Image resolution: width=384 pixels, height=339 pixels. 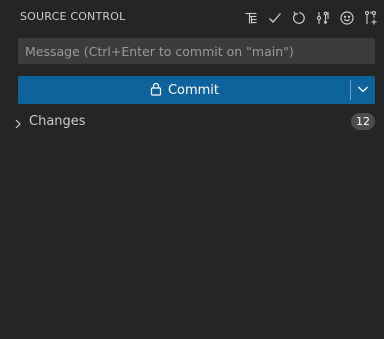 I want to click on lock-icon, so click(x=156, y=90).